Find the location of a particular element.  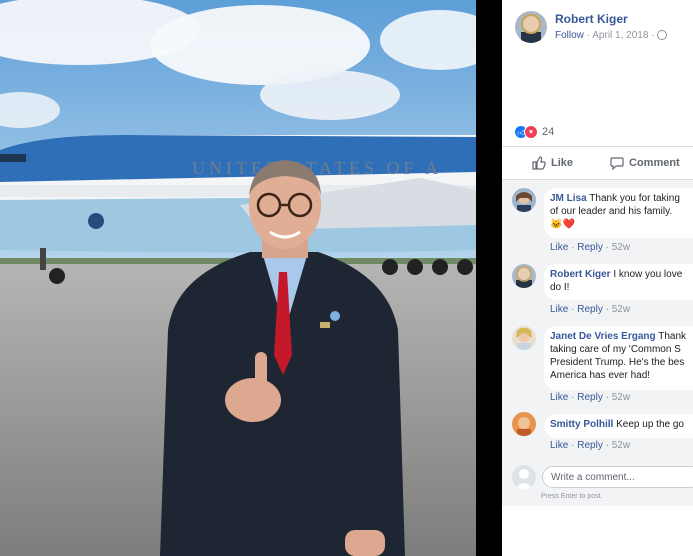

post-meta: Follow · April 1, 2018 · is located at coordinates (611, 35).